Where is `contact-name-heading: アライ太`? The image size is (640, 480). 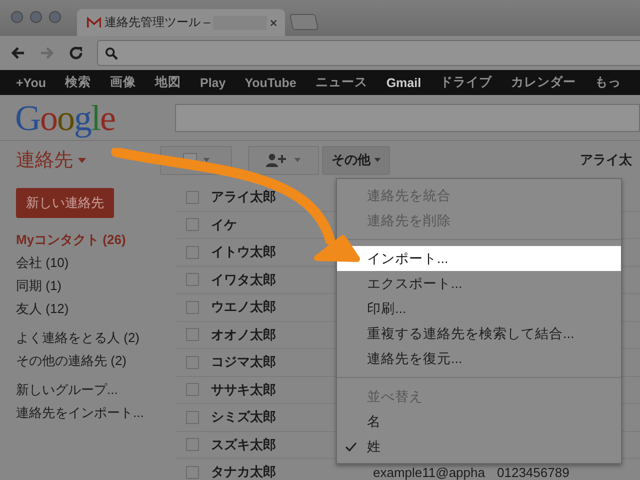 contact-name-heading: アライ太 is located at coordinates (606, 160).